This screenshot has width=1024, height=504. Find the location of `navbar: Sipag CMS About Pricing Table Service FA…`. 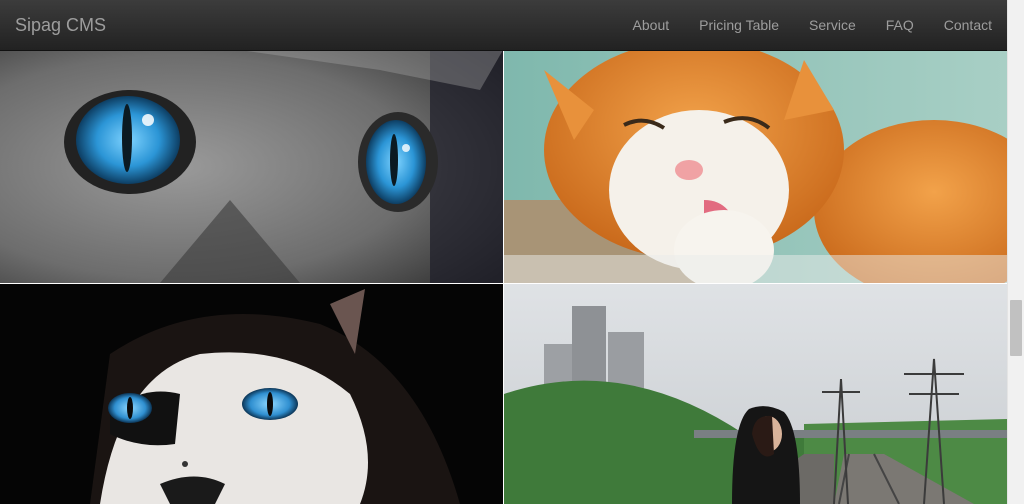

navbar: Sipag CMS About Pricing Table Service FA… is located at coordinates (503, 25).